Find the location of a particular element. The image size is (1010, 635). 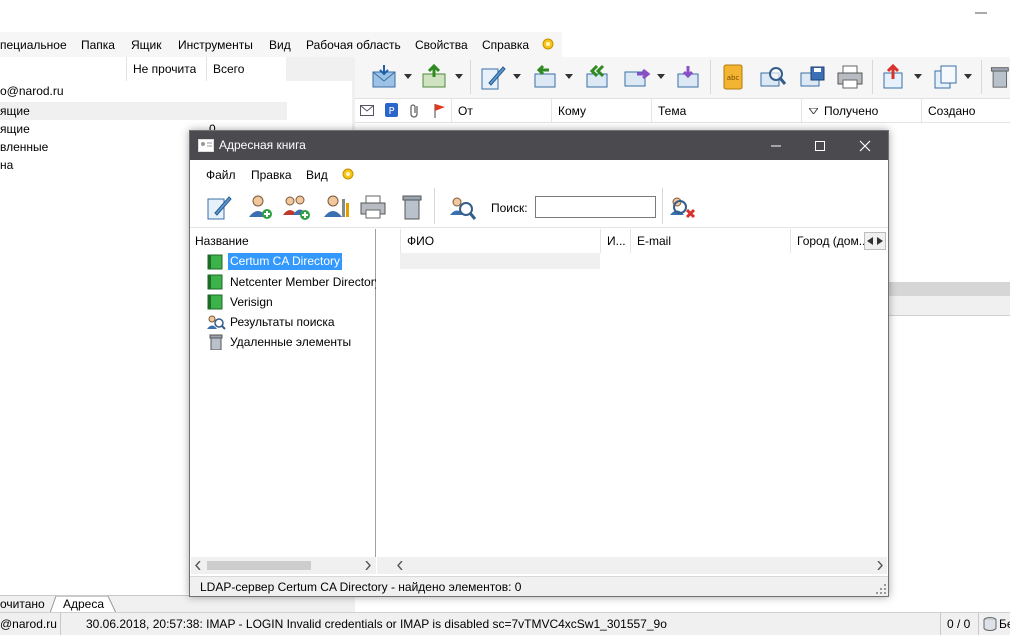

print-button is located at coordinates (850, 77).